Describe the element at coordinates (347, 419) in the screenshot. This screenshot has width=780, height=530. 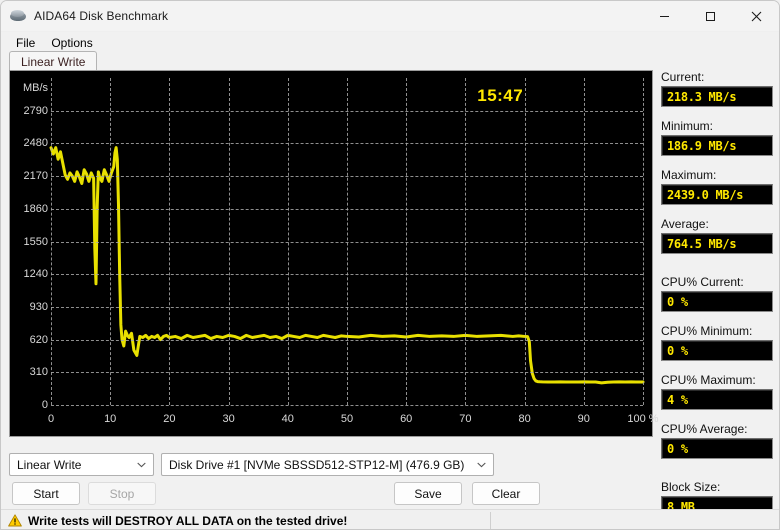
I see `chart-xtick-label: 50` at that location.